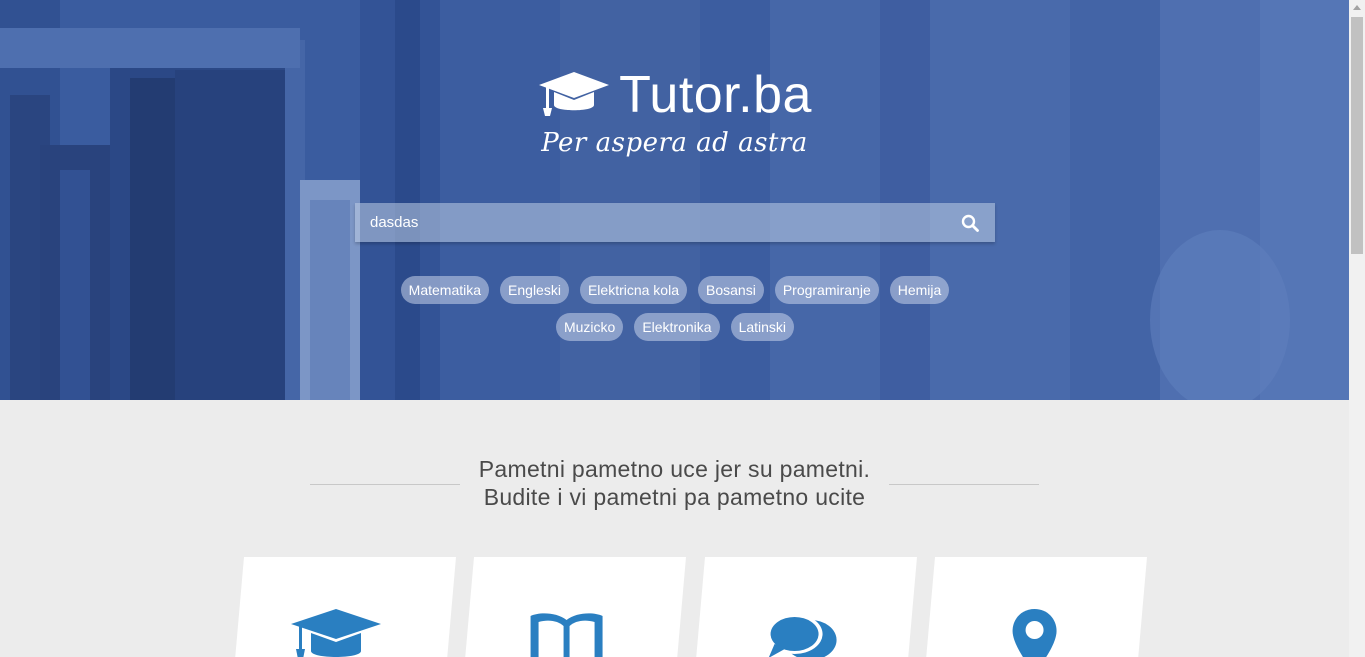 The image size is (1365, 657). Describe the element at coordinates (674, 497) in the screenshot. I see `headline-line-2: Budite i vi pametni pa pametno ucite` at that location.